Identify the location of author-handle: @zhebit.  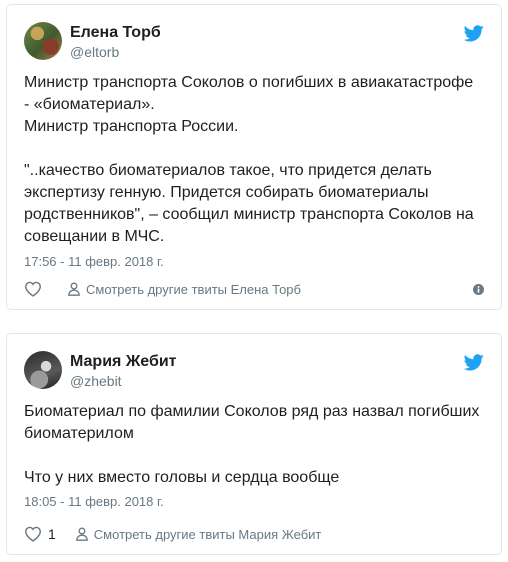
(96, 381).